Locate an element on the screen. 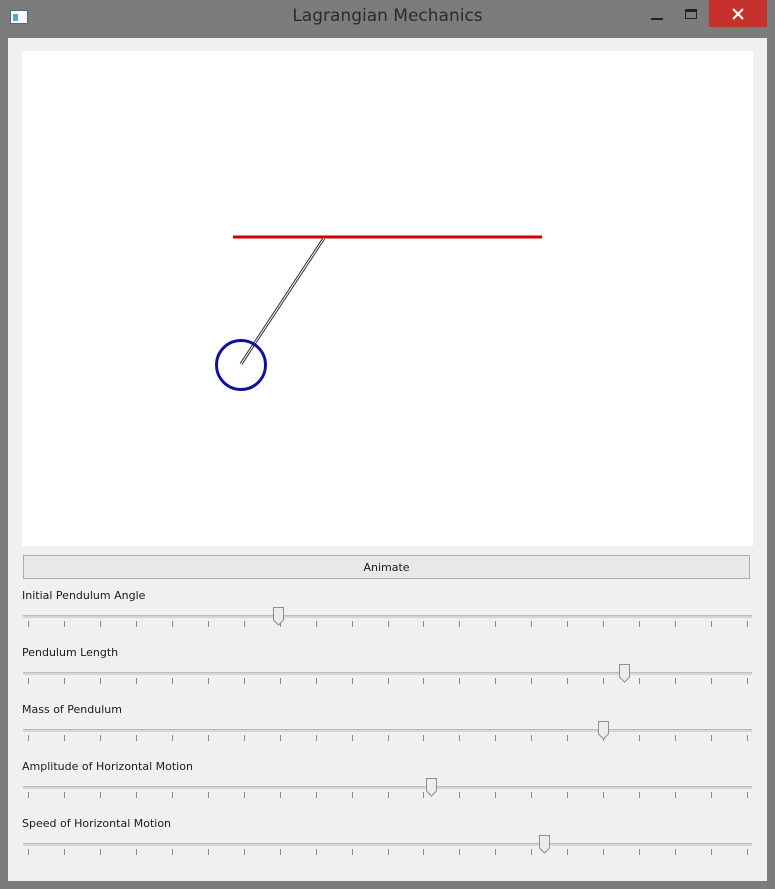 This screenshot has height=889, width=775. speed-slider-ticks is located at coordinates (387, 853).